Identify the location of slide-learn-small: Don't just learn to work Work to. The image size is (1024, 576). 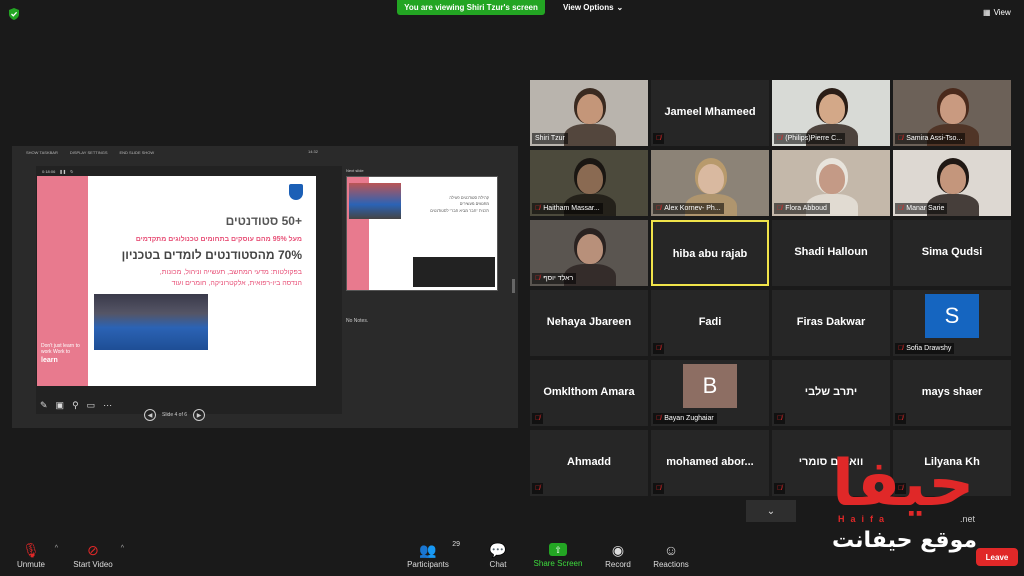
(60, 349).